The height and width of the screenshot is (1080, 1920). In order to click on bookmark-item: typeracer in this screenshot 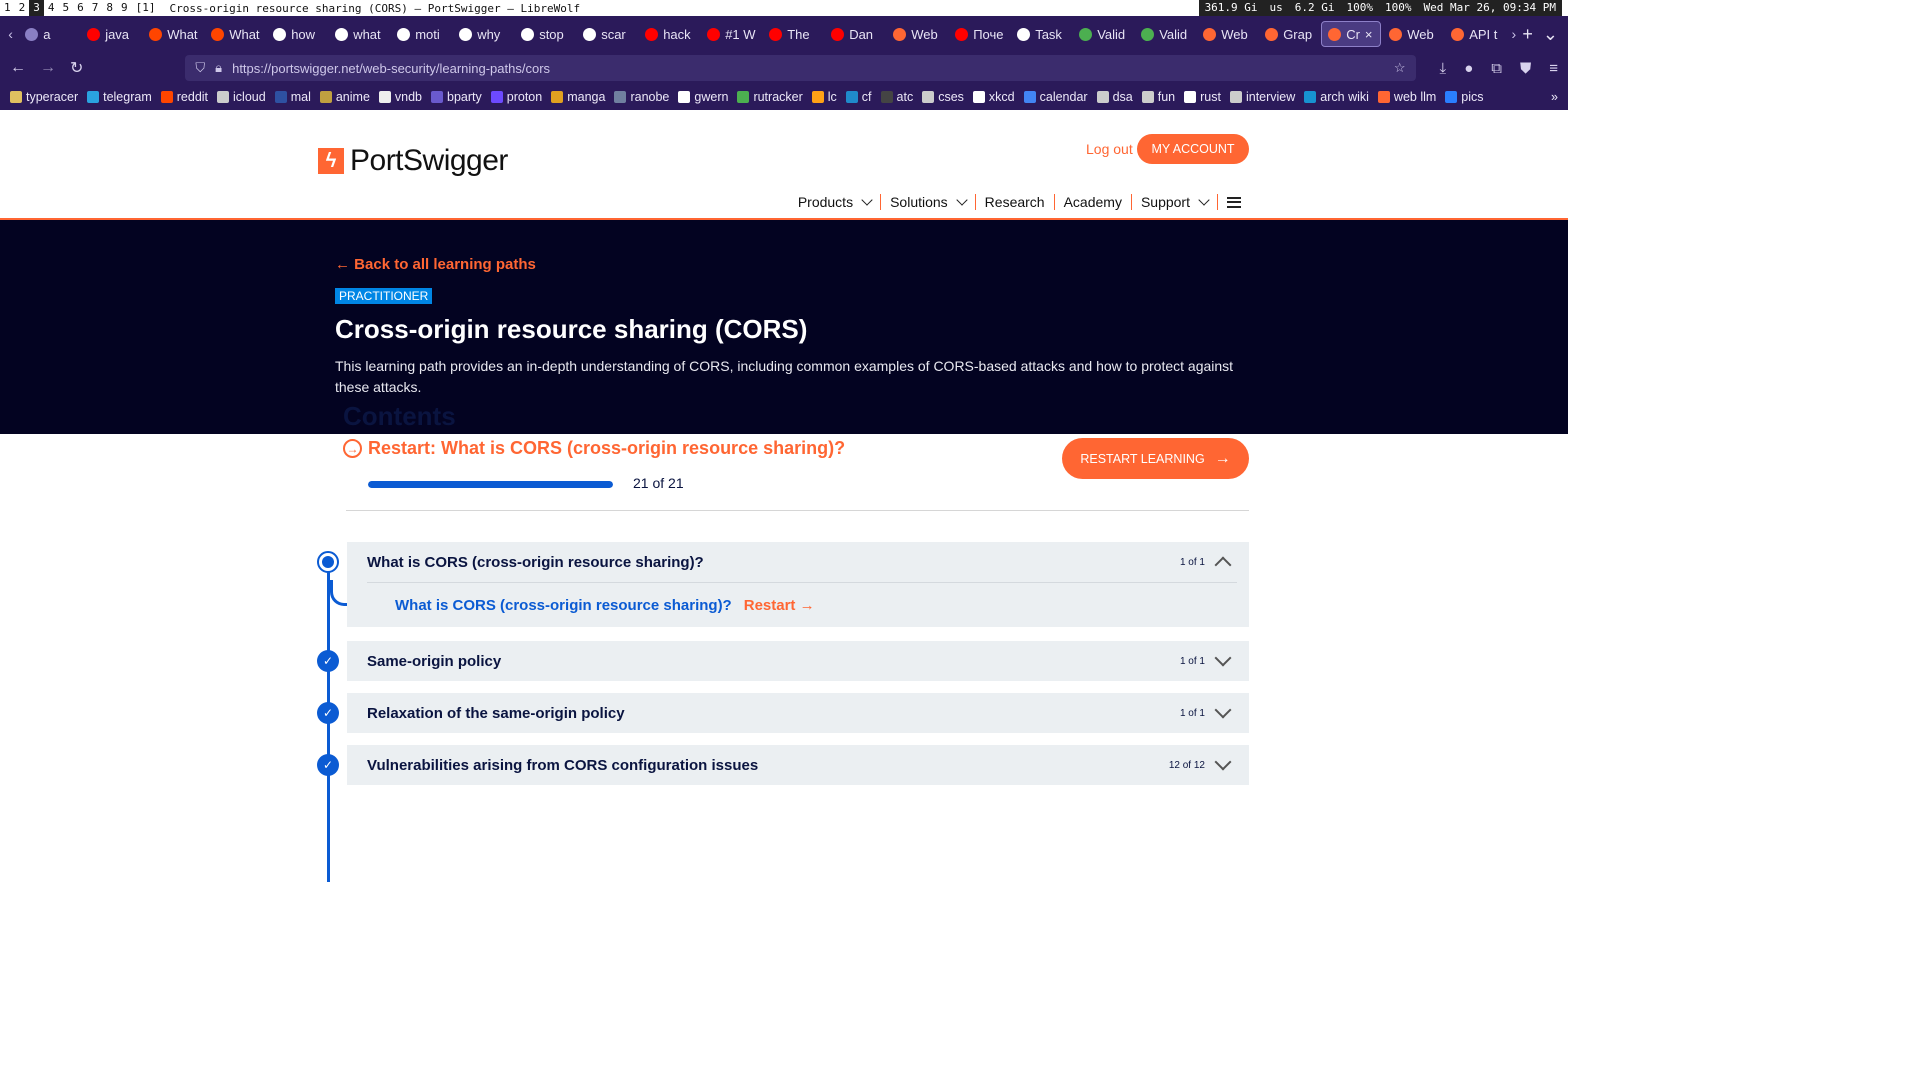, I will do `click(44, 97)`.